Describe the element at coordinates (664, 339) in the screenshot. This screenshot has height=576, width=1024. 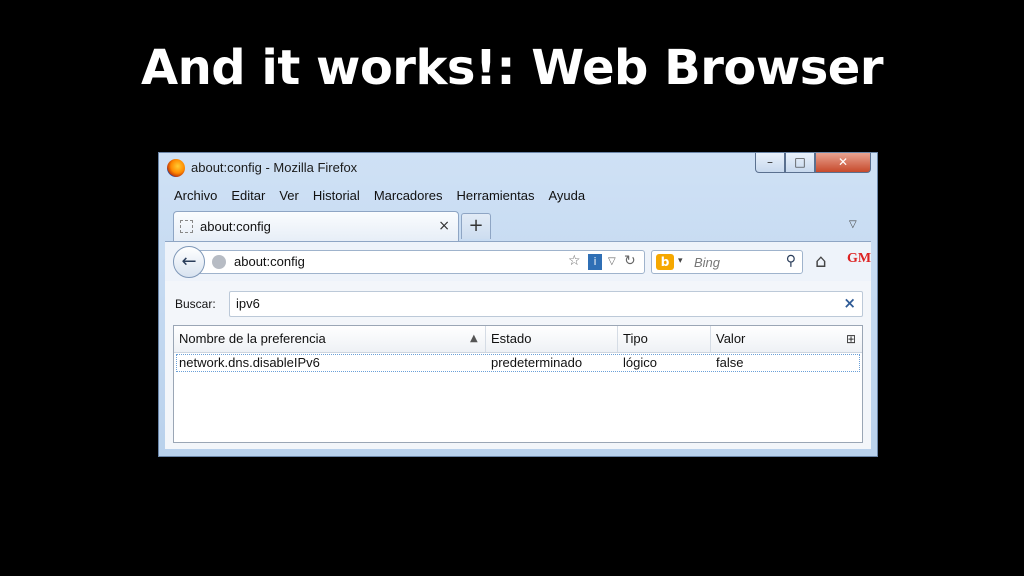
I see `column-header-type: Tipo` at that location.